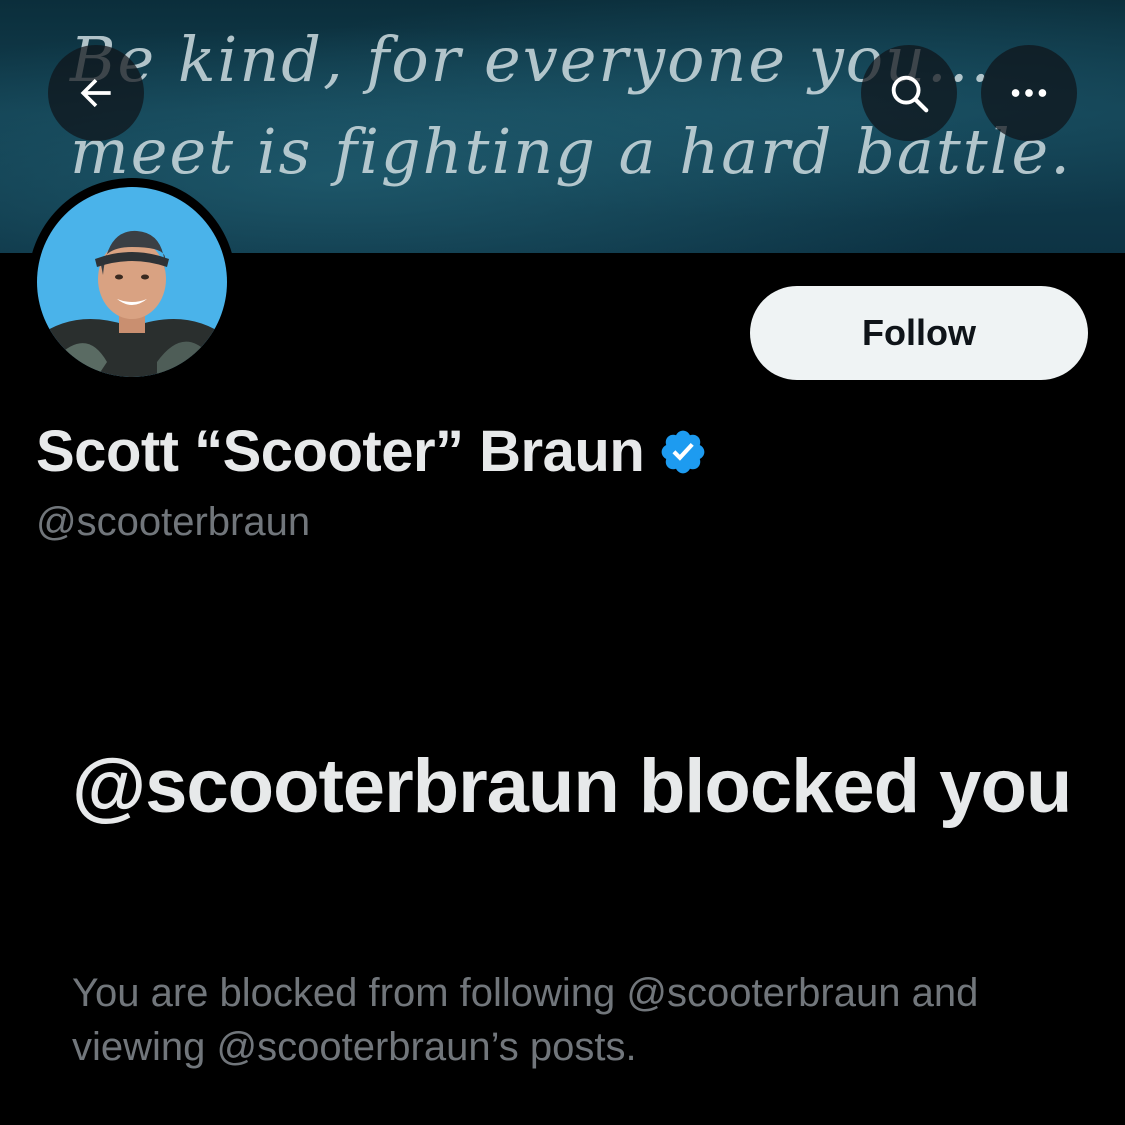  I want to click on search-icon, so click(910, 94).